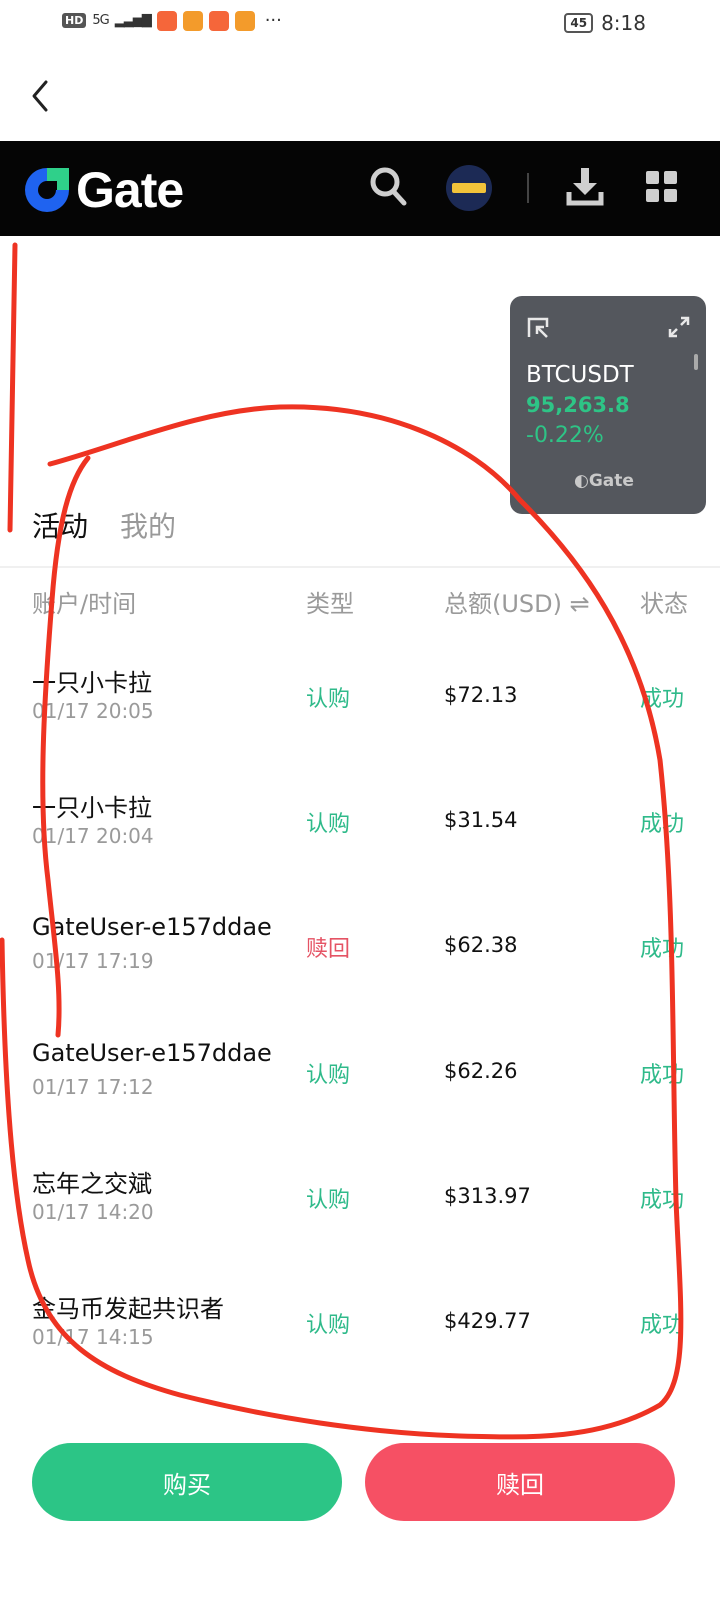 The width and height of the screenshot is (720, 1600). Describe the element at coordinates (84, 604) in the screenshot. I see `header-account-time: 账户/时间` at that location.